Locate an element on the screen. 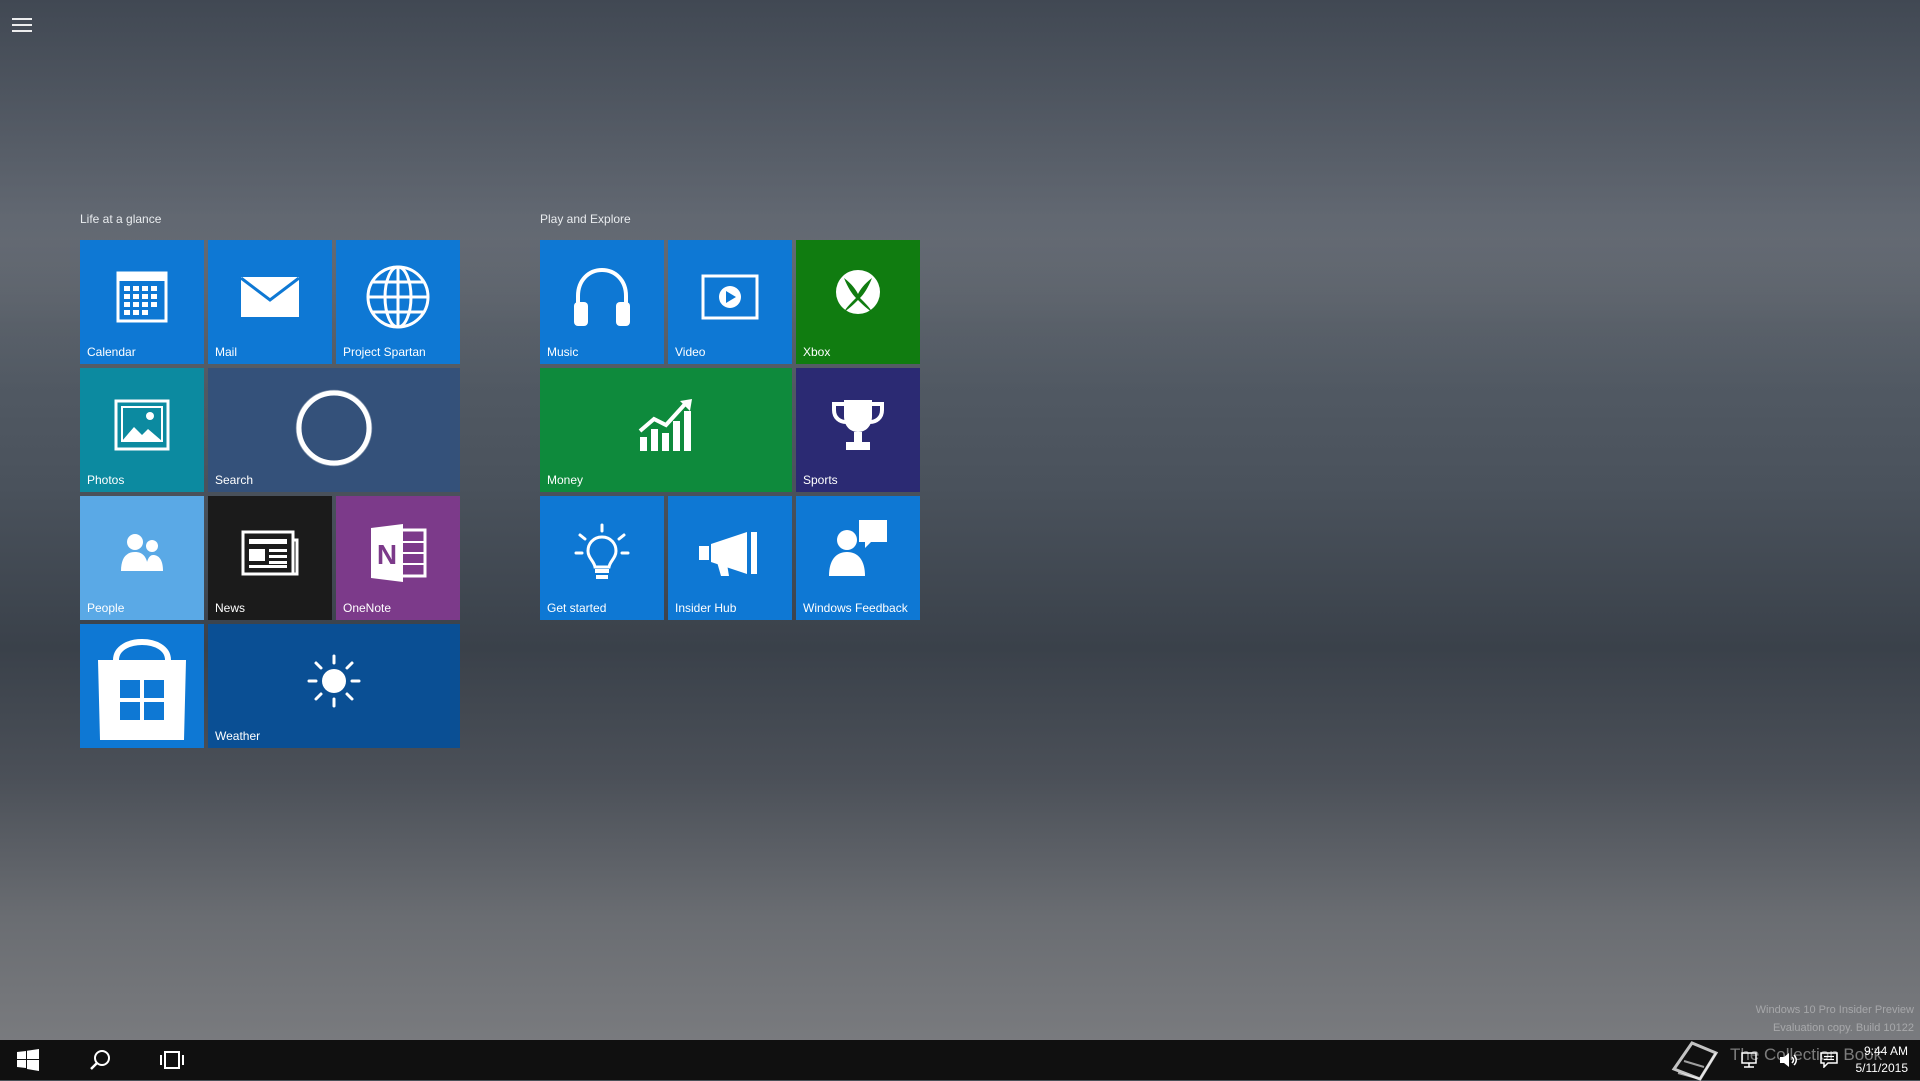 Image resolution: width=1920 pixels, height=1081 pixels. task-view-icon is located at coordinates (172, 1060).